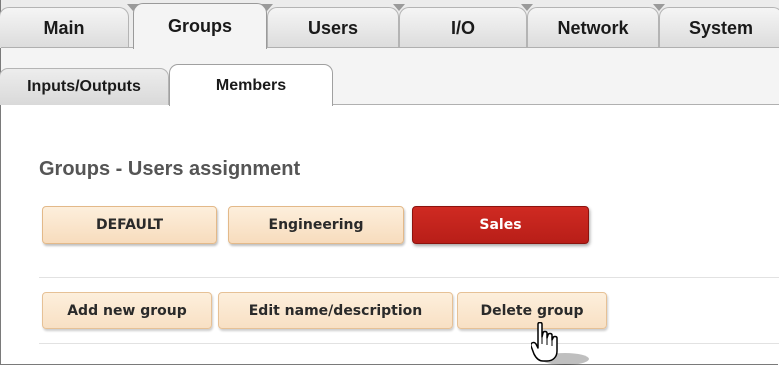 The image size is (779, 367). I want to click on tab-system: System, so click(719, 27).